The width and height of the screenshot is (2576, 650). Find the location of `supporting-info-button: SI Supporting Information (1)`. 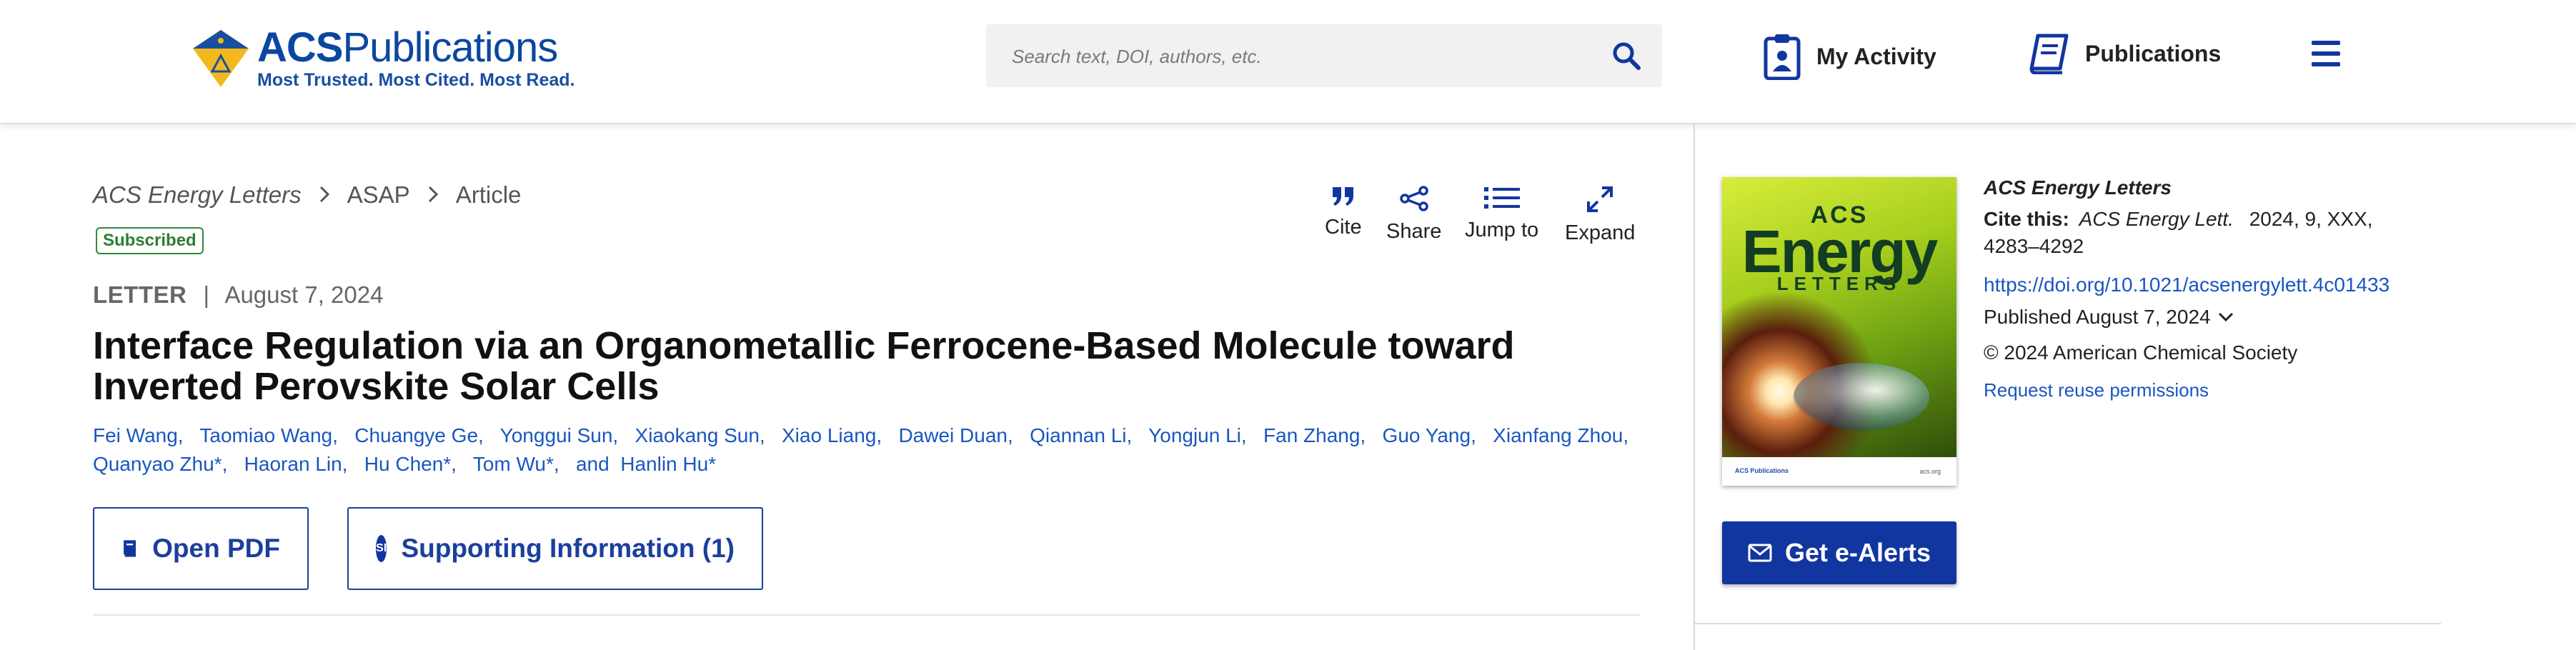

supporting-info-button: SI Supporting Information (1) is located at coordinates (555, 548).